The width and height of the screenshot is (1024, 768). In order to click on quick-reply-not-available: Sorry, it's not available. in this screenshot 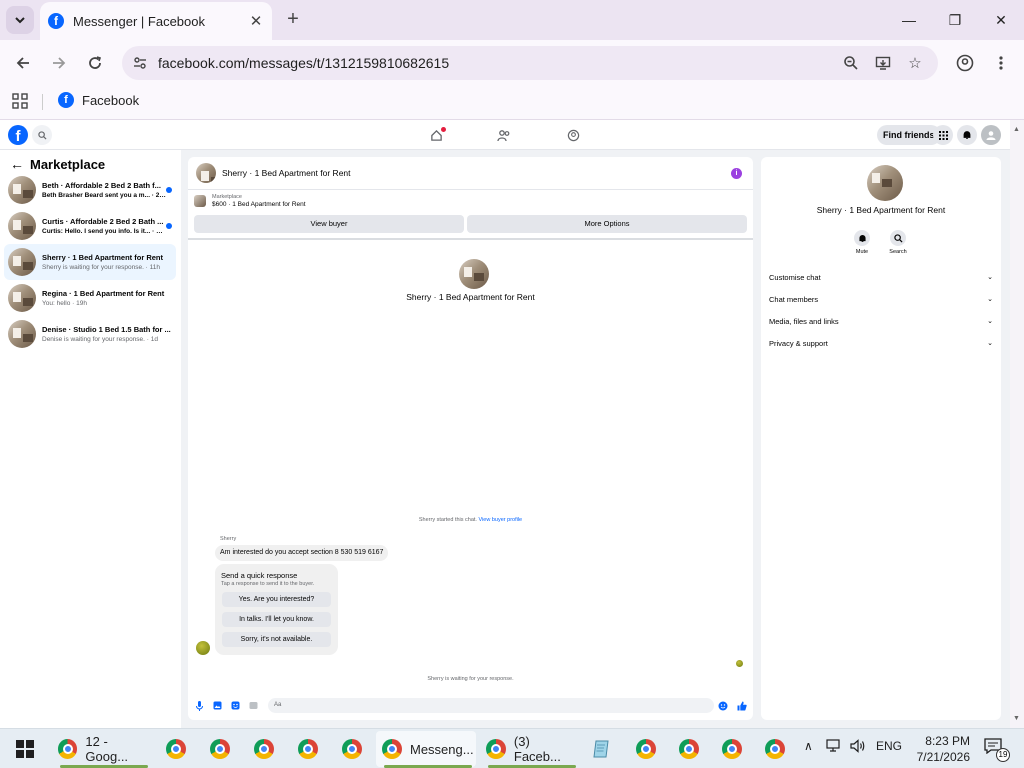, I will do `click(276, 639)`.